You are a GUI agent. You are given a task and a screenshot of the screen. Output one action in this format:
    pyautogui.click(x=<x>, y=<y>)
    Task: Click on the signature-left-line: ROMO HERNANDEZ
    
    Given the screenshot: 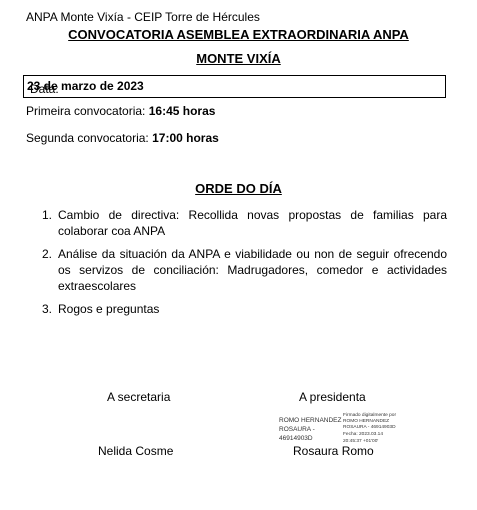 What is the action you would take?
    pyautogui.click(x=310, y=420)
    